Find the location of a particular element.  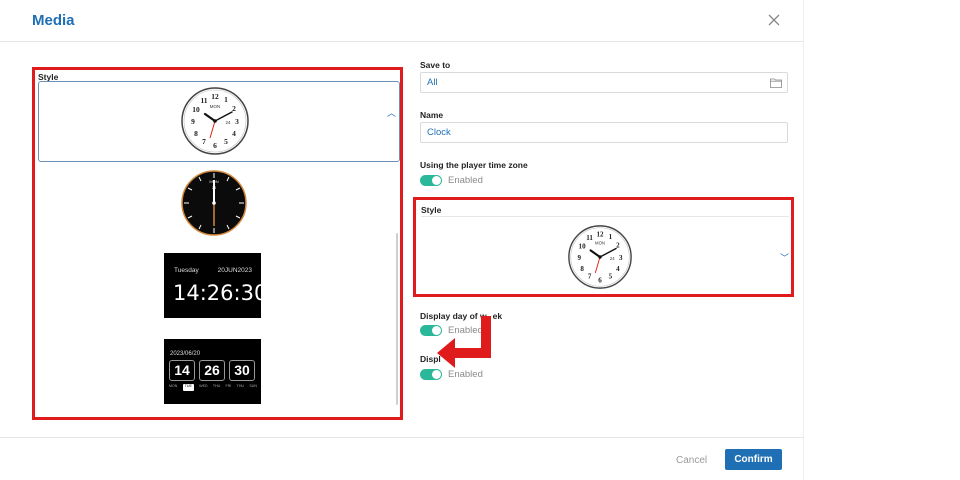

weekday-fri: FRI is located at coordinates (228, 386).